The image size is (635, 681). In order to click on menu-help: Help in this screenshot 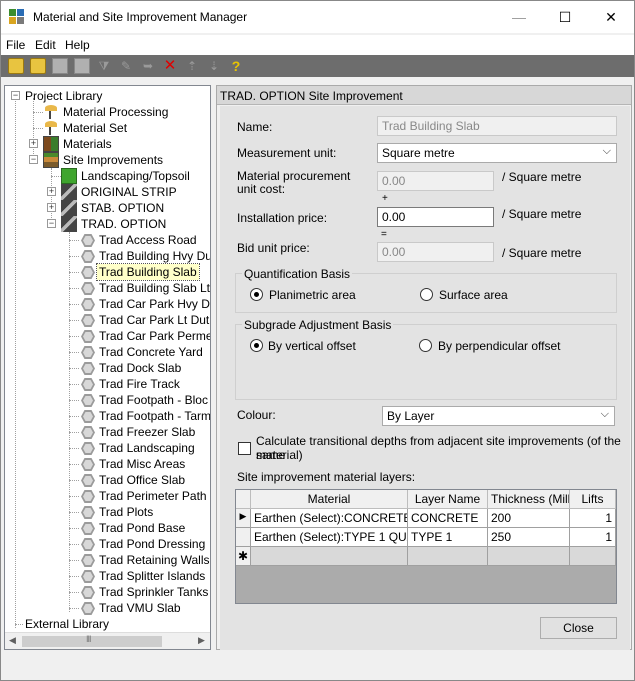, I will do `click(77, 45)`.